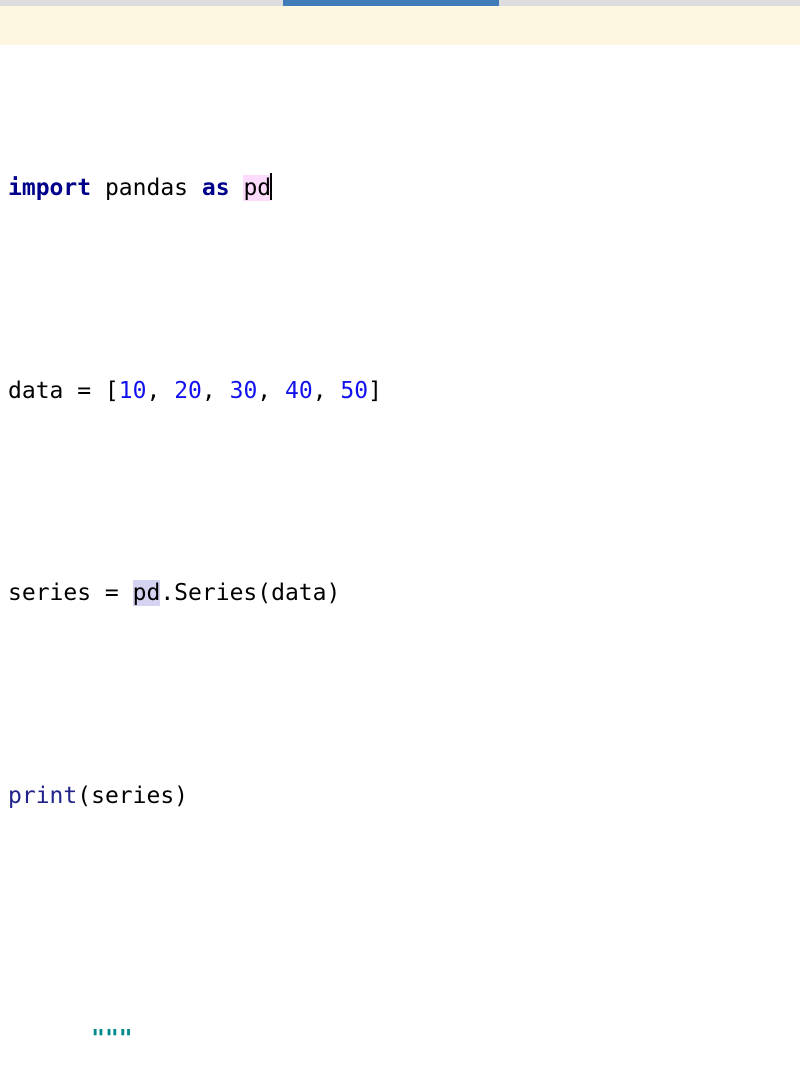 Image resolution: width=800 pixels, height=1072 pixels. Describe the element at coordinates (375, 390) in the screenshot. I see `list-close-bracket: ]` at that location.